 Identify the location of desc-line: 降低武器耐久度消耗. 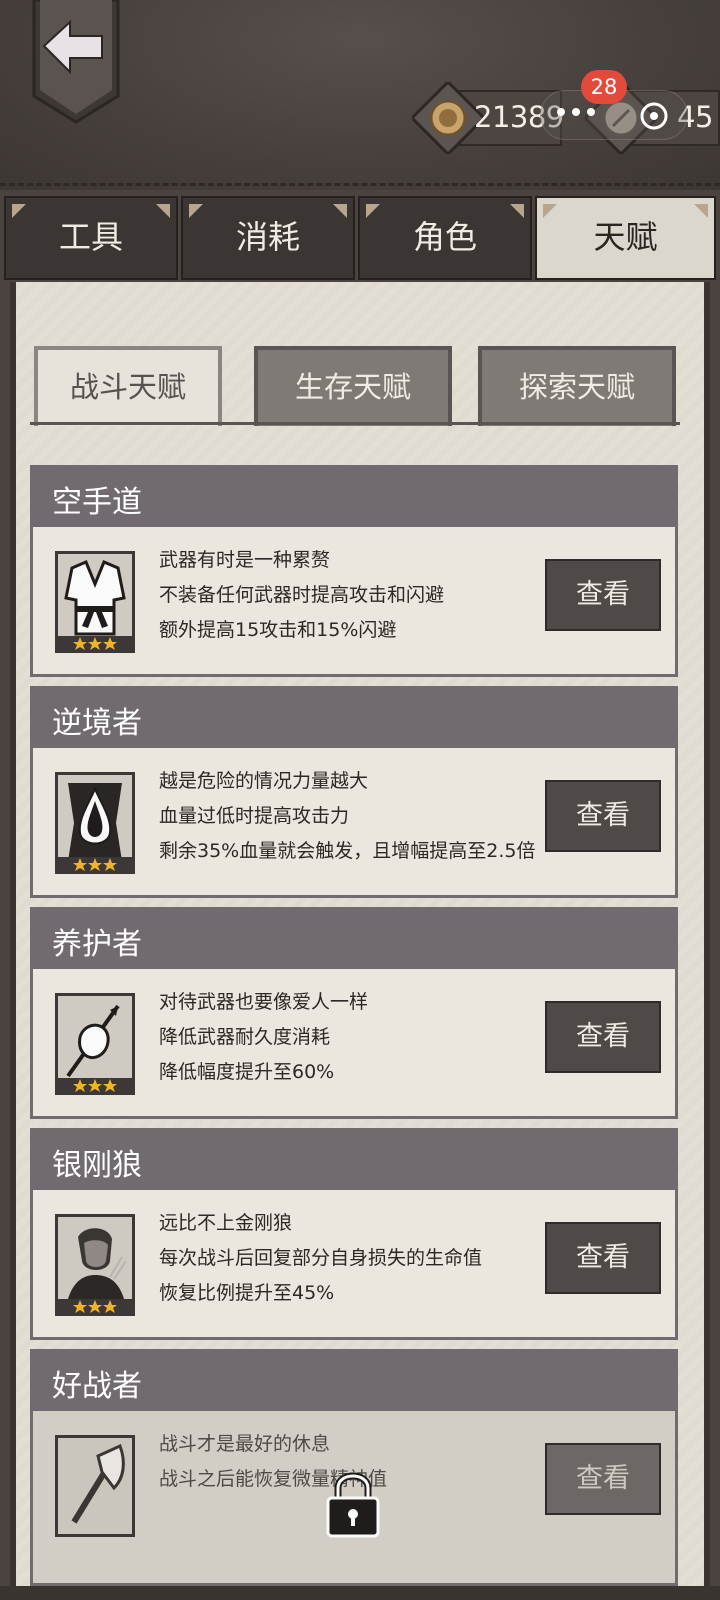
(245, 1037).